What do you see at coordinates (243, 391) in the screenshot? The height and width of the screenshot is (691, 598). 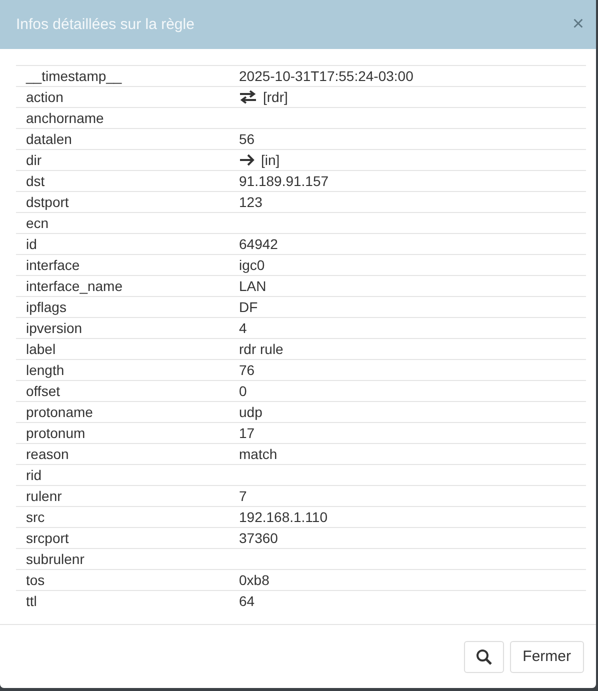 I see `field-value: 0` at bounding box center [243, 391].